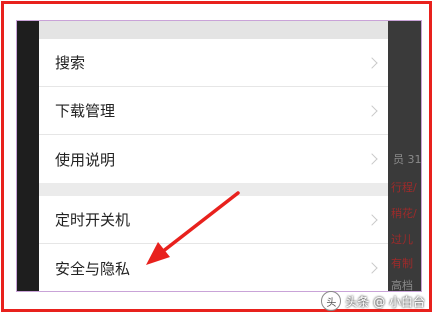 This screenshot has height=317, width=437. I want to click on background-text: 过儿, so click(402, 239).